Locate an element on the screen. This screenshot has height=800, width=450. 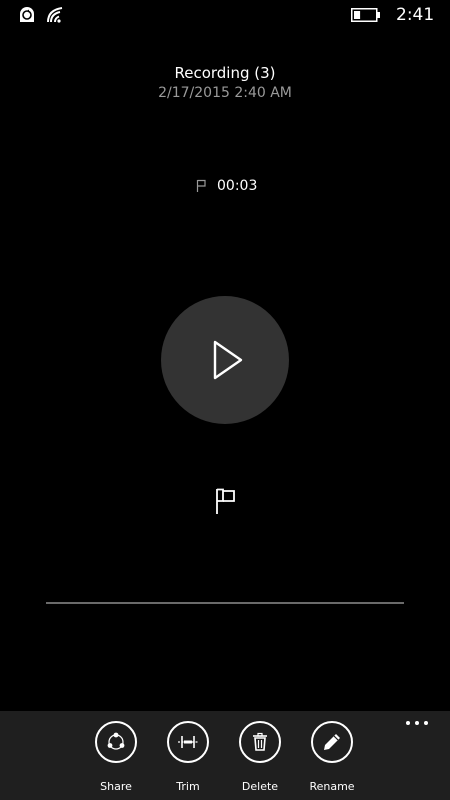
play-button is located at coordinates (225, 360).